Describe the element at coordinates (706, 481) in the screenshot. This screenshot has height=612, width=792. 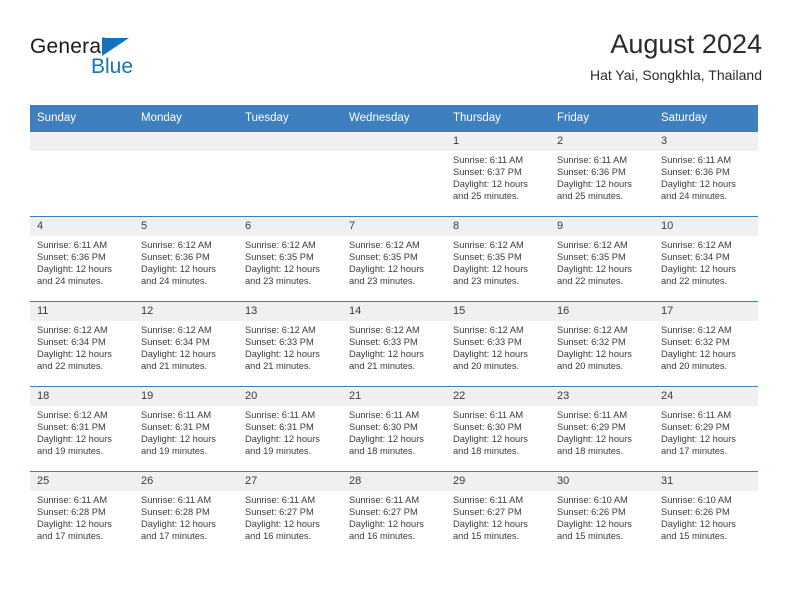
I see `day-number: 31` at that location.